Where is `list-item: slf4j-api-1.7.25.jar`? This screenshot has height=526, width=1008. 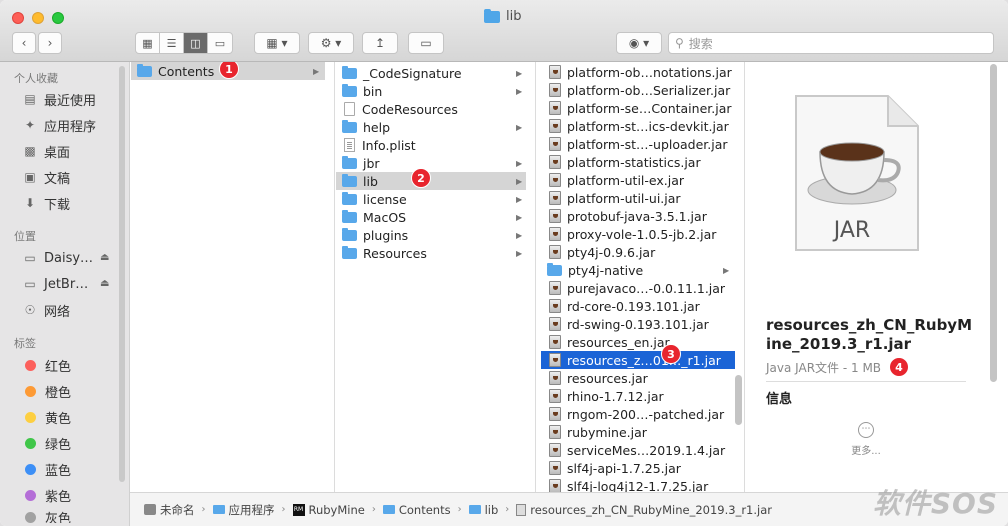
list-item: slf4j-api-1.7.25.jar is located at coordinates (638, 468).